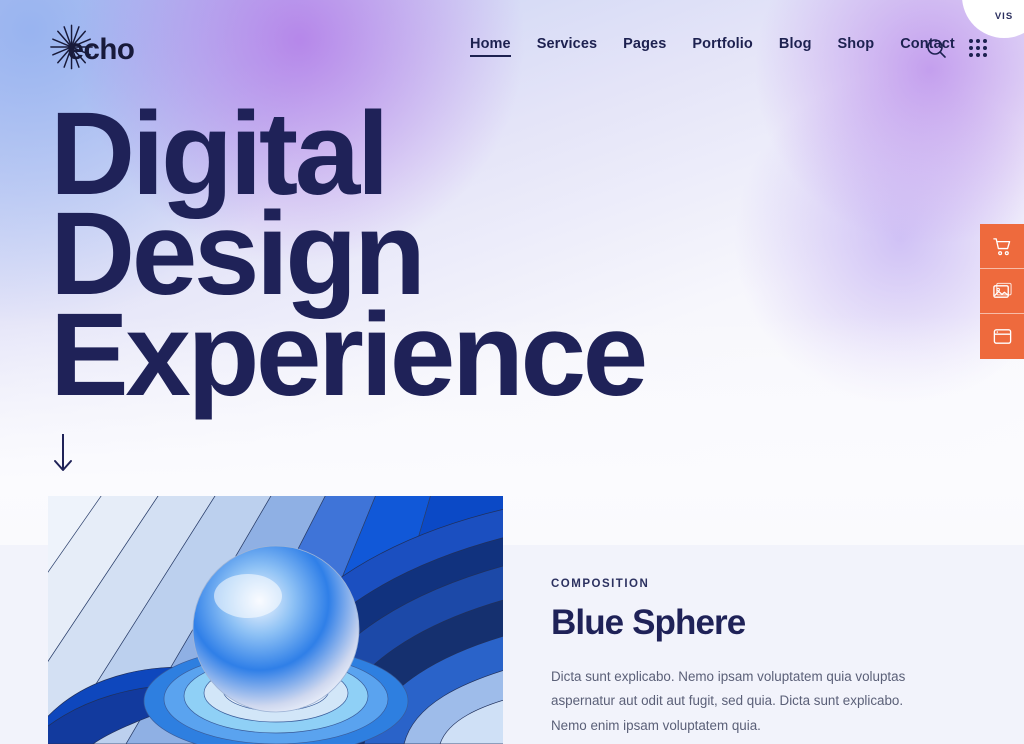 The height and width of the screenshot is (744, 1024). What do you see at coordinates (1004, 16) in the screenshot?
I see `corner-badge-label: VIS` at bounding box center [1004, 16].